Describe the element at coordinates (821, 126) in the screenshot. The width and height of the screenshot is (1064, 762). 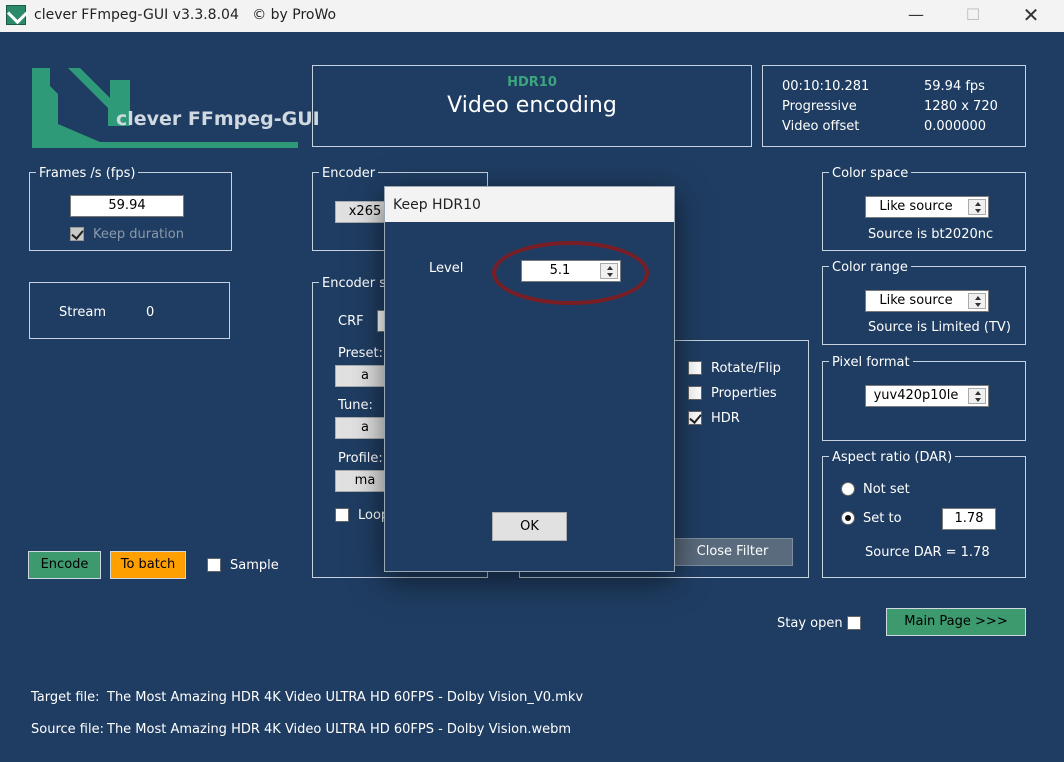
I see `offset-label: Video offset` at that location.